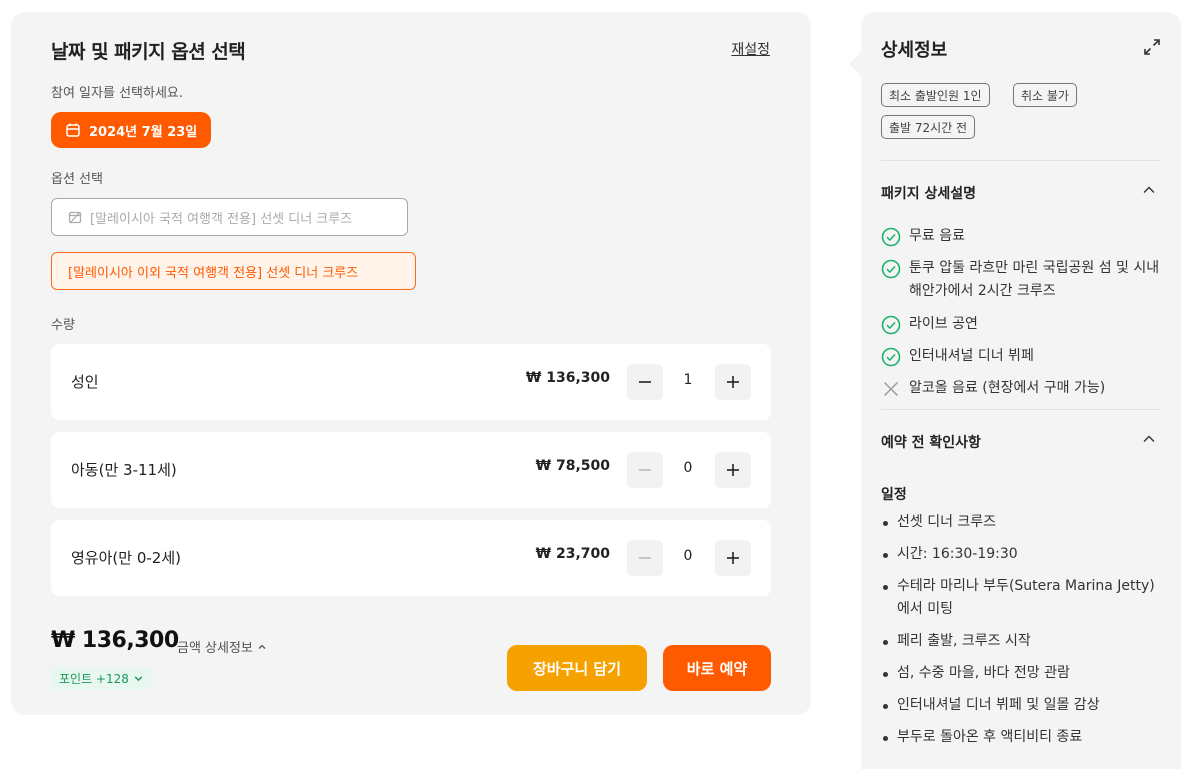  Describe the element at coordinates (148, 52) in the screenshot. I see `booking-title: 날짜 및 패키지 옵션 선택` at that location.